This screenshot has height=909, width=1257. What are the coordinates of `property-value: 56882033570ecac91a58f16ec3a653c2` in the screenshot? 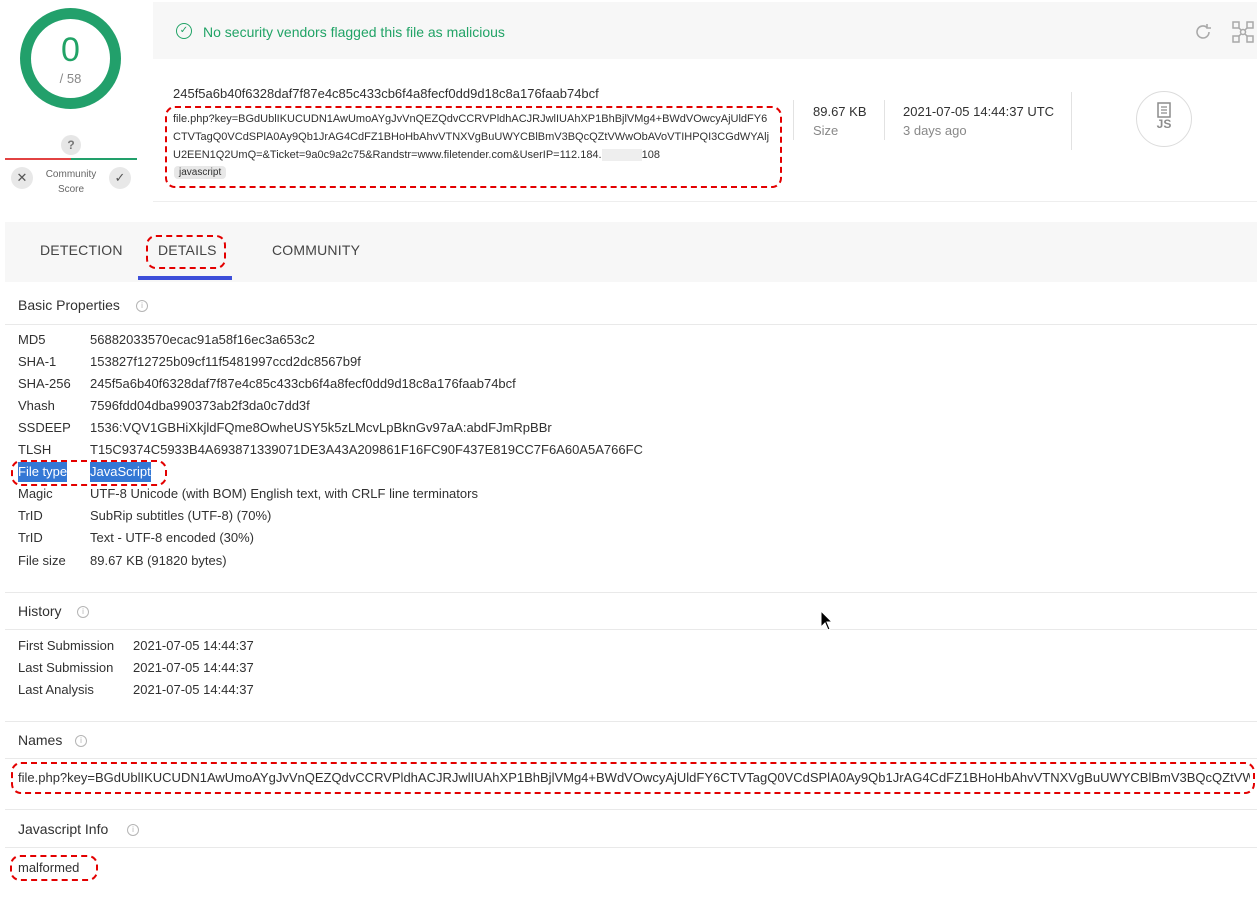 It's located at (202, 339).